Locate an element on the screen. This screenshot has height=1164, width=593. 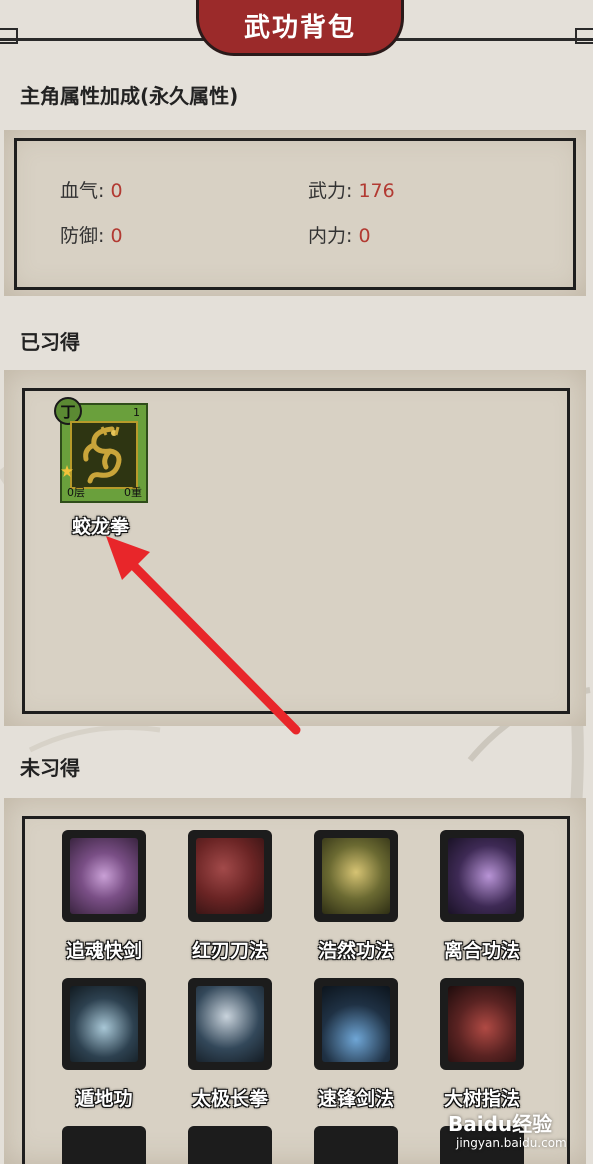
earth-ring-icon is located at coordinates (104, 1024).